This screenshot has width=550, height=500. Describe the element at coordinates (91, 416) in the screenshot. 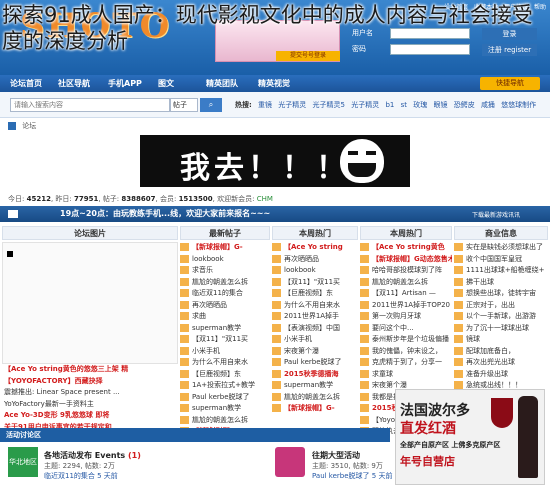

I see `list-item: Ace Yo-3D变形 9乳悠悠球 即将` at that location.